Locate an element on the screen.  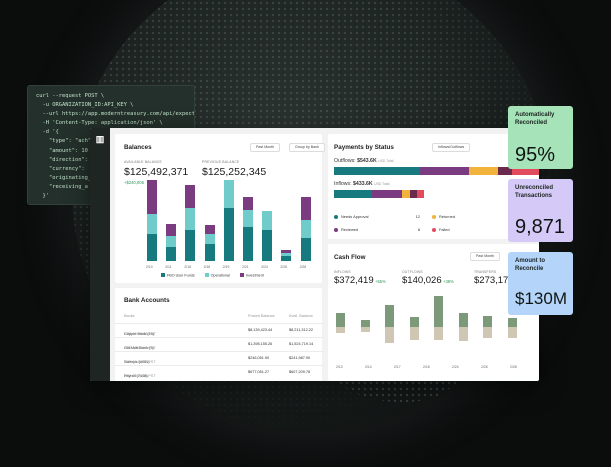
balances-chart: 2/10 2/11 2/16 2/18 2/19 2/21 2/24 2/26 2/28 is located at coordinates (218, 208).